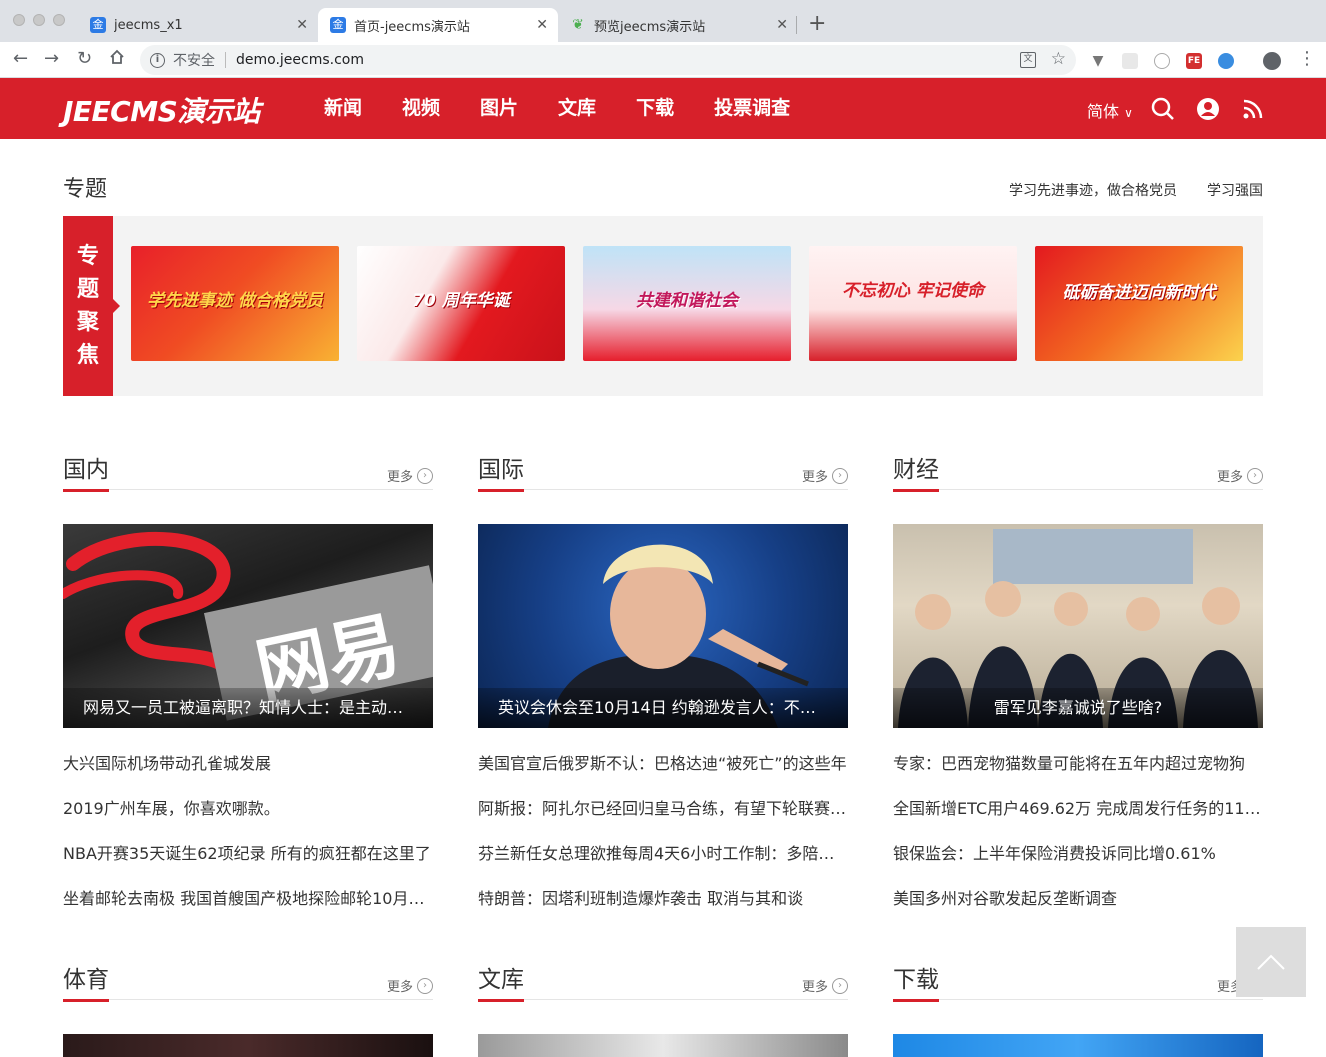  Describe the element at coordinates (1307, 59) in the screenshot. I see `browser-menu-icon: ⋮` at that location.